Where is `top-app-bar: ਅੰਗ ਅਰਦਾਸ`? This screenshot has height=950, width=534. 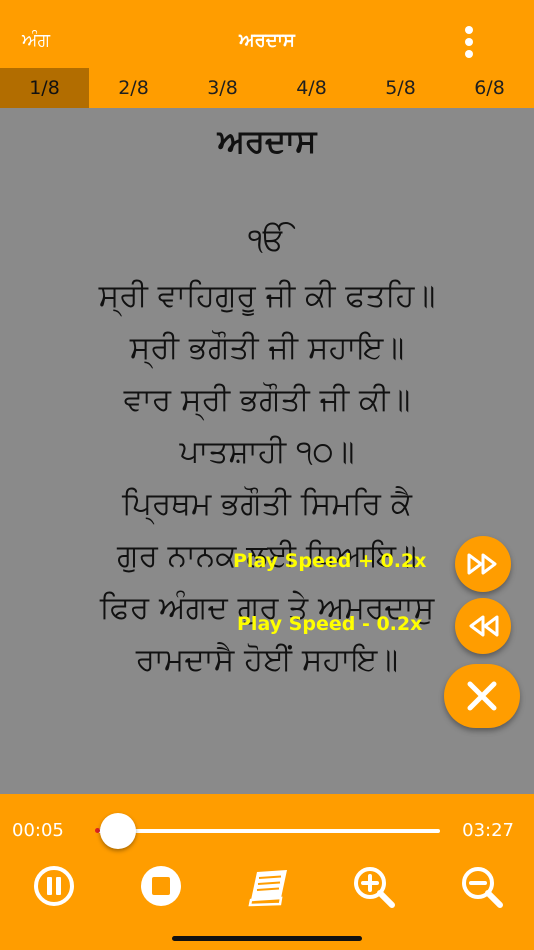 top-app-bar: ਅੰਗ ਅਰਦਾਸ is located at coordinates (267, 34).